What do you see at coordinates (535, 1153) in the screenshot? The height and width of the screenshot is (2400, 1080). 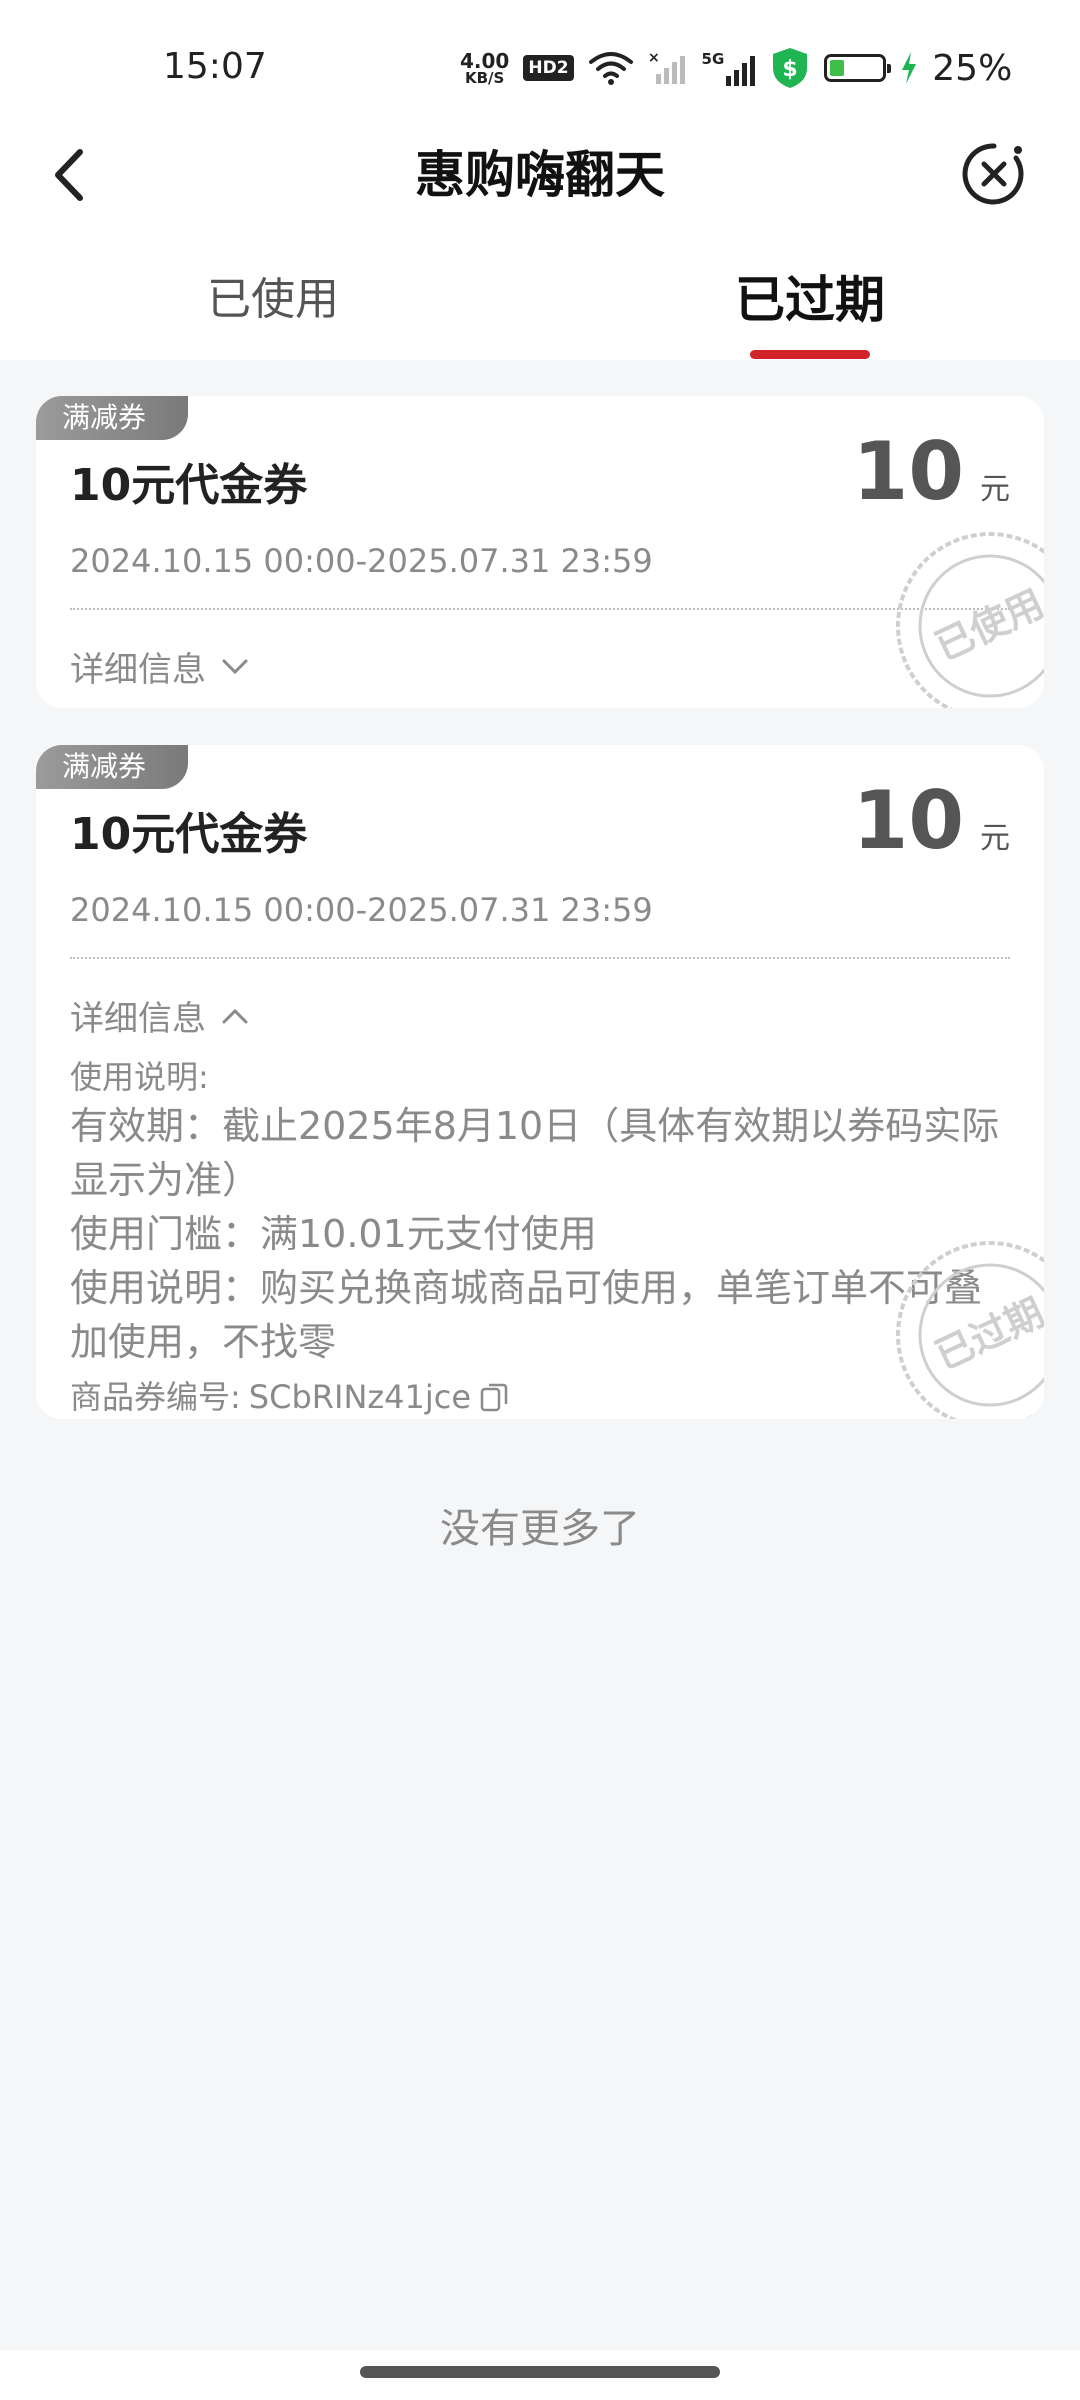 I see `rule-validity: 有效期：截止2025年8月10日（具体有效期以券码实际显示为准）` at bounding box center [535, 1153].